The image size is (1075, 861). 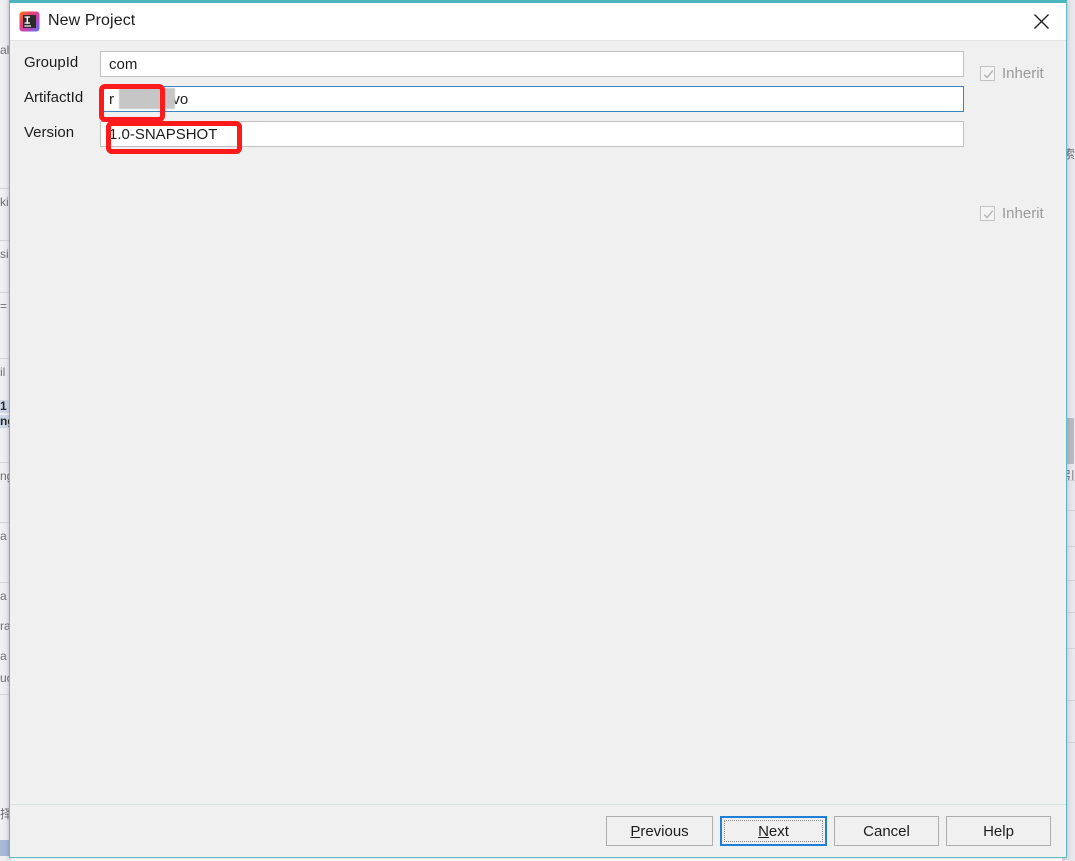 I want to click on groupid-input, so click(x=532, y=64).